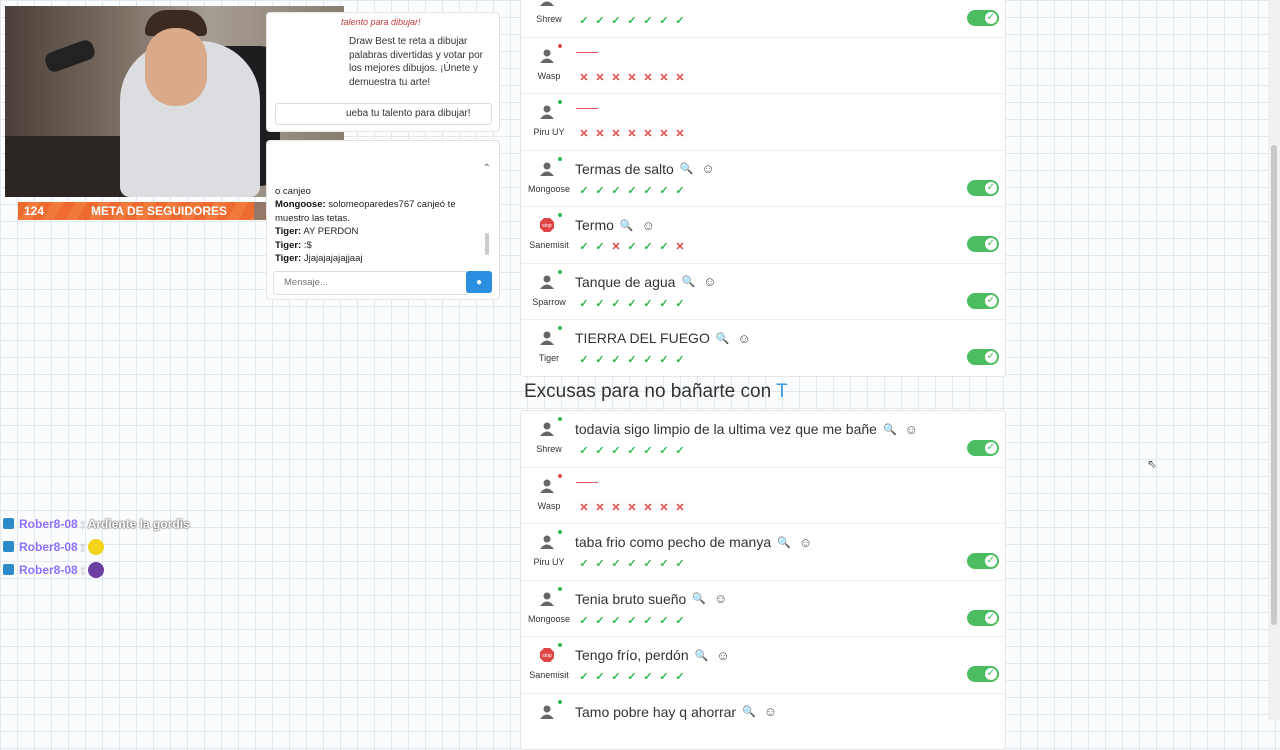  What do you see at coordinates (549, 19) in the screenshot?
I see `player-name: Shrew` at bounding box center [549, 19].